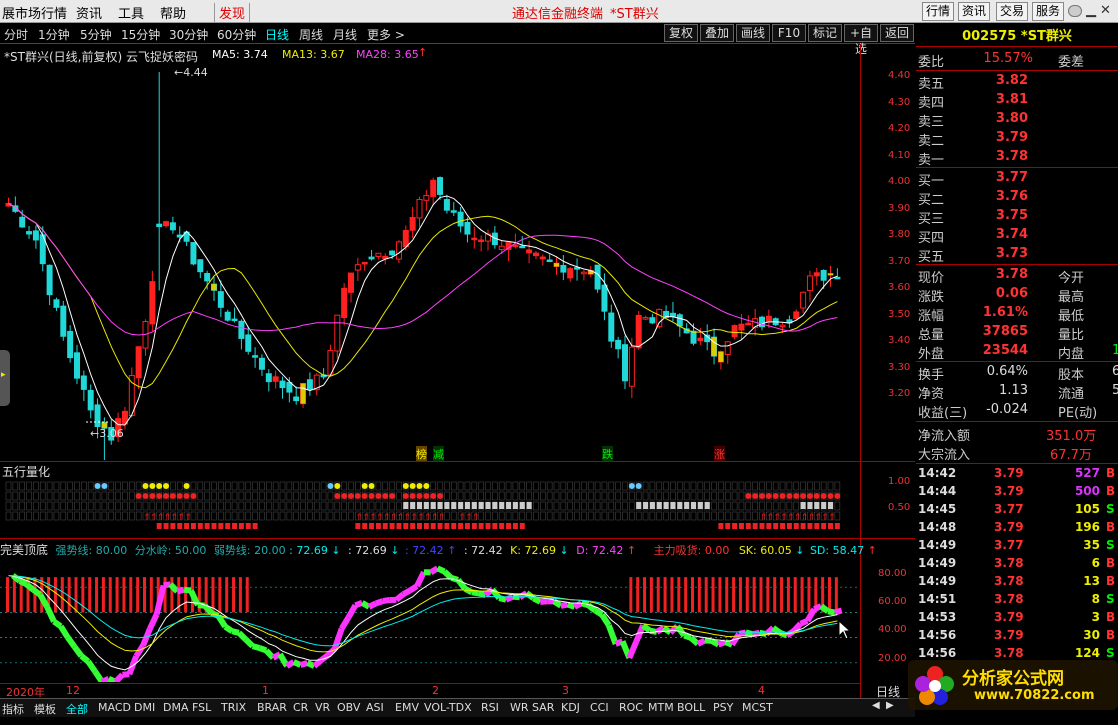 The width and height of the screenshot is (1118, 725). What do you see at coordinates (974, 11) in the screenshot?
I see `news-button: 资讯` at bounding box center [974, 11].